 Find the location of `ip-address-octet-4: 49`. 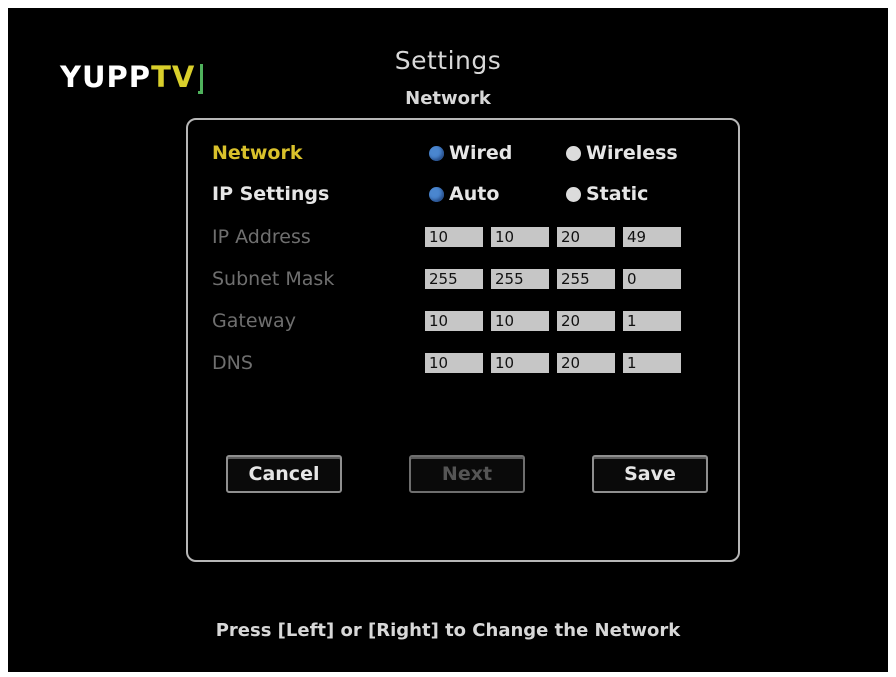

ip-address-octet-4: 49 is located at coordinates (652, 237).